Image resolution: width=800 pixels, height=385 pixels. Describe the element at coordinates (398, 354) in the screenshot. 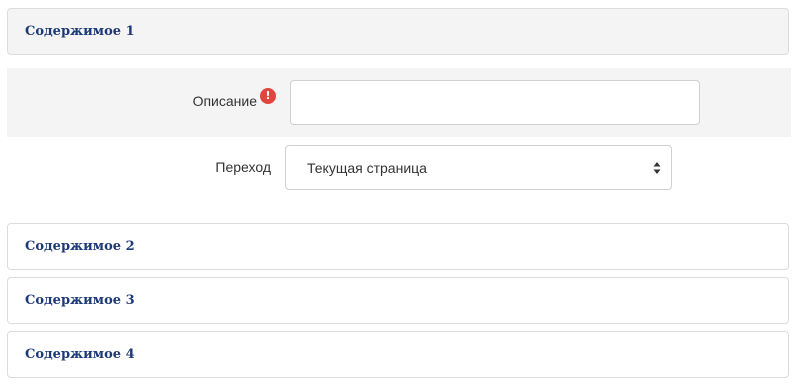

I see `section-header-4: Содержимое 4` at that location.